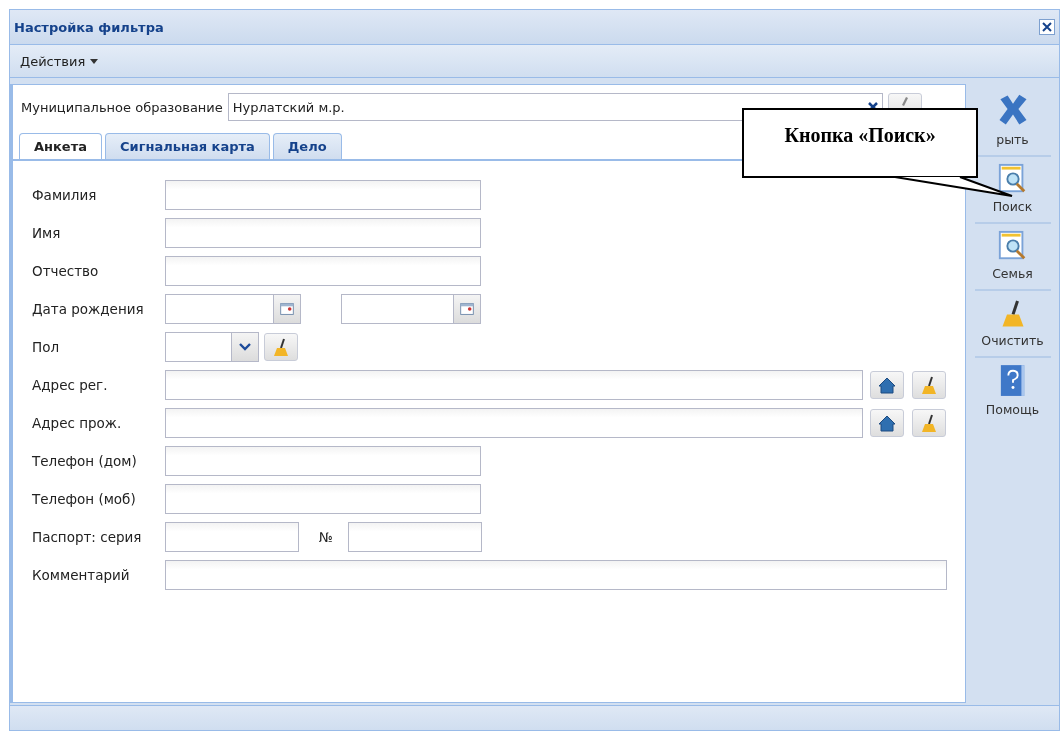 This screenshot has width=1064, height=733. Describe the element at coordinates (87, 537) in the screenshot. I see `field-label: Паспорт: серия` at that location.